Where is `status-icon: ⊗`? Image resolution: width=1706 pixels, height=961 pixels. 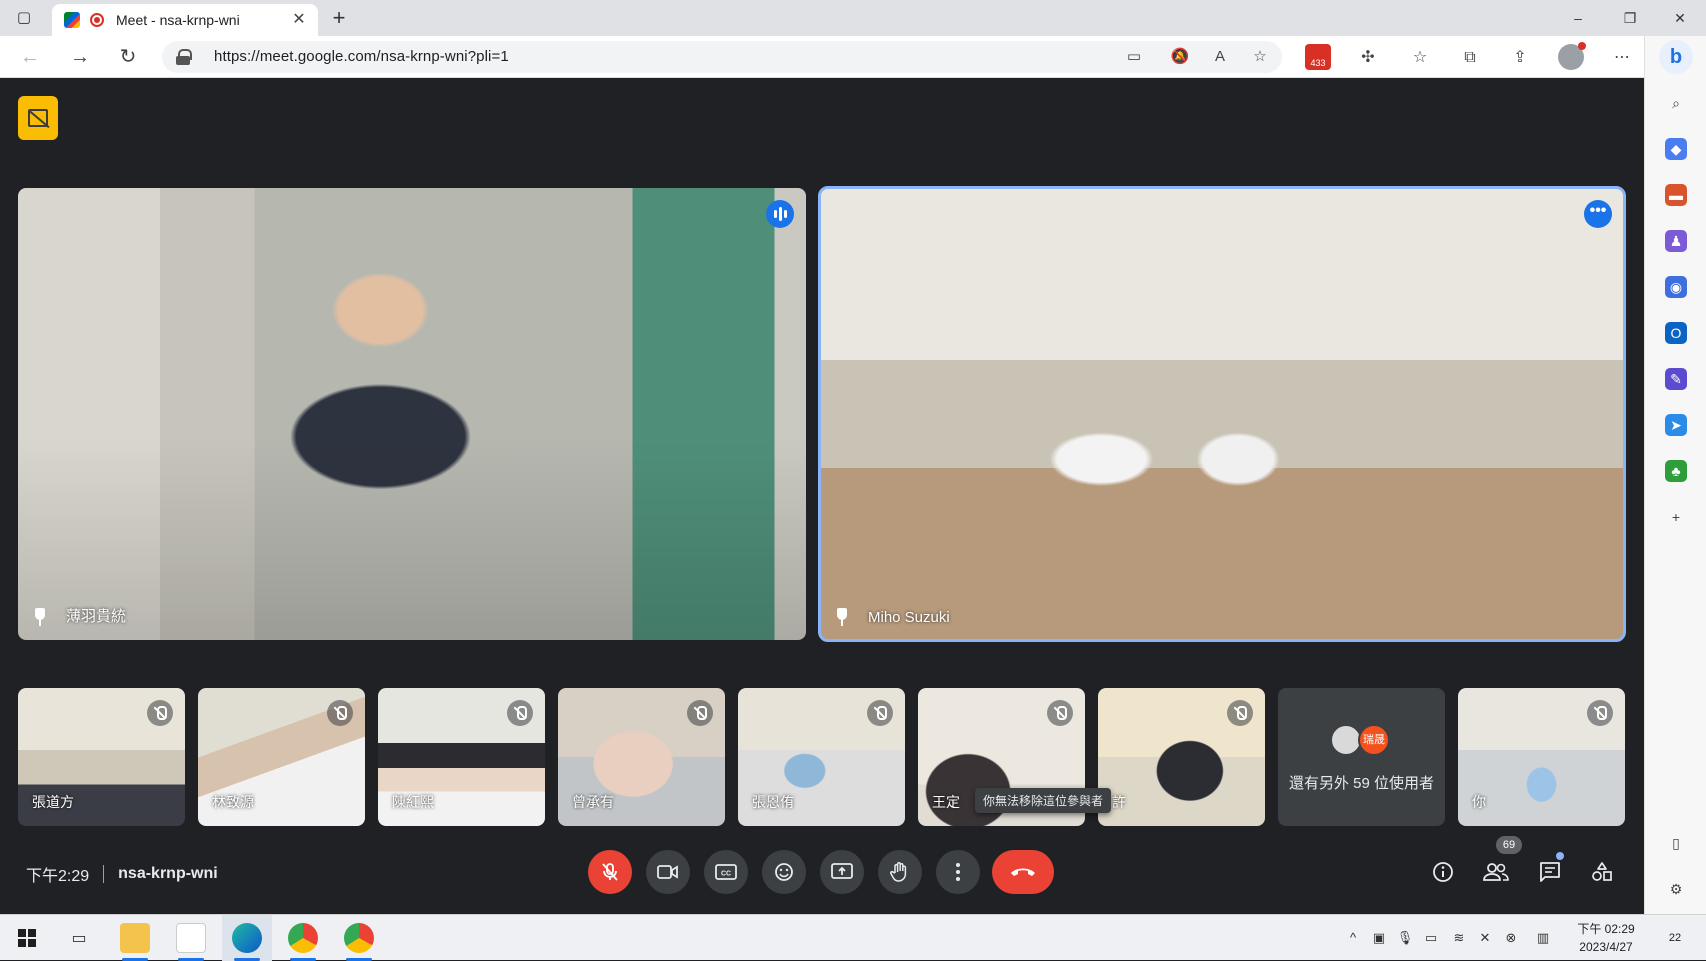
status-icon: ⊗ is located at coordinates (1511, 938).